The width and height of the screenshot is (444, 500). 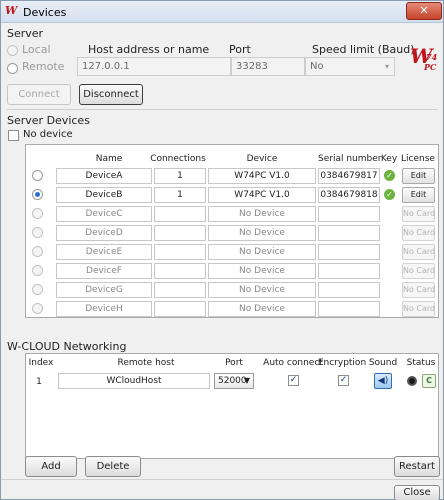 I want to click on w74pc-logo: W 74 PC, so click(x=423, y=58).